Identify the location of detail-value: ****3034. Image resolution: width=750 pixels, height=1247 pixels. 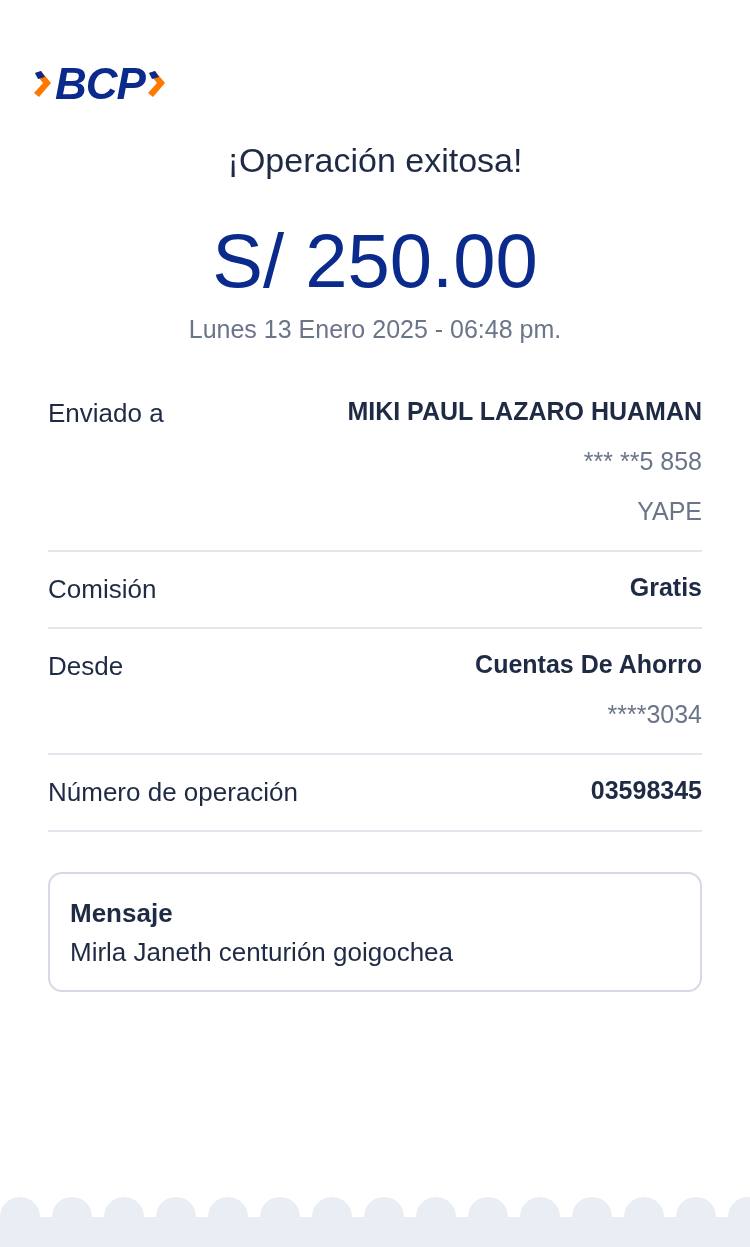
(654, 714).